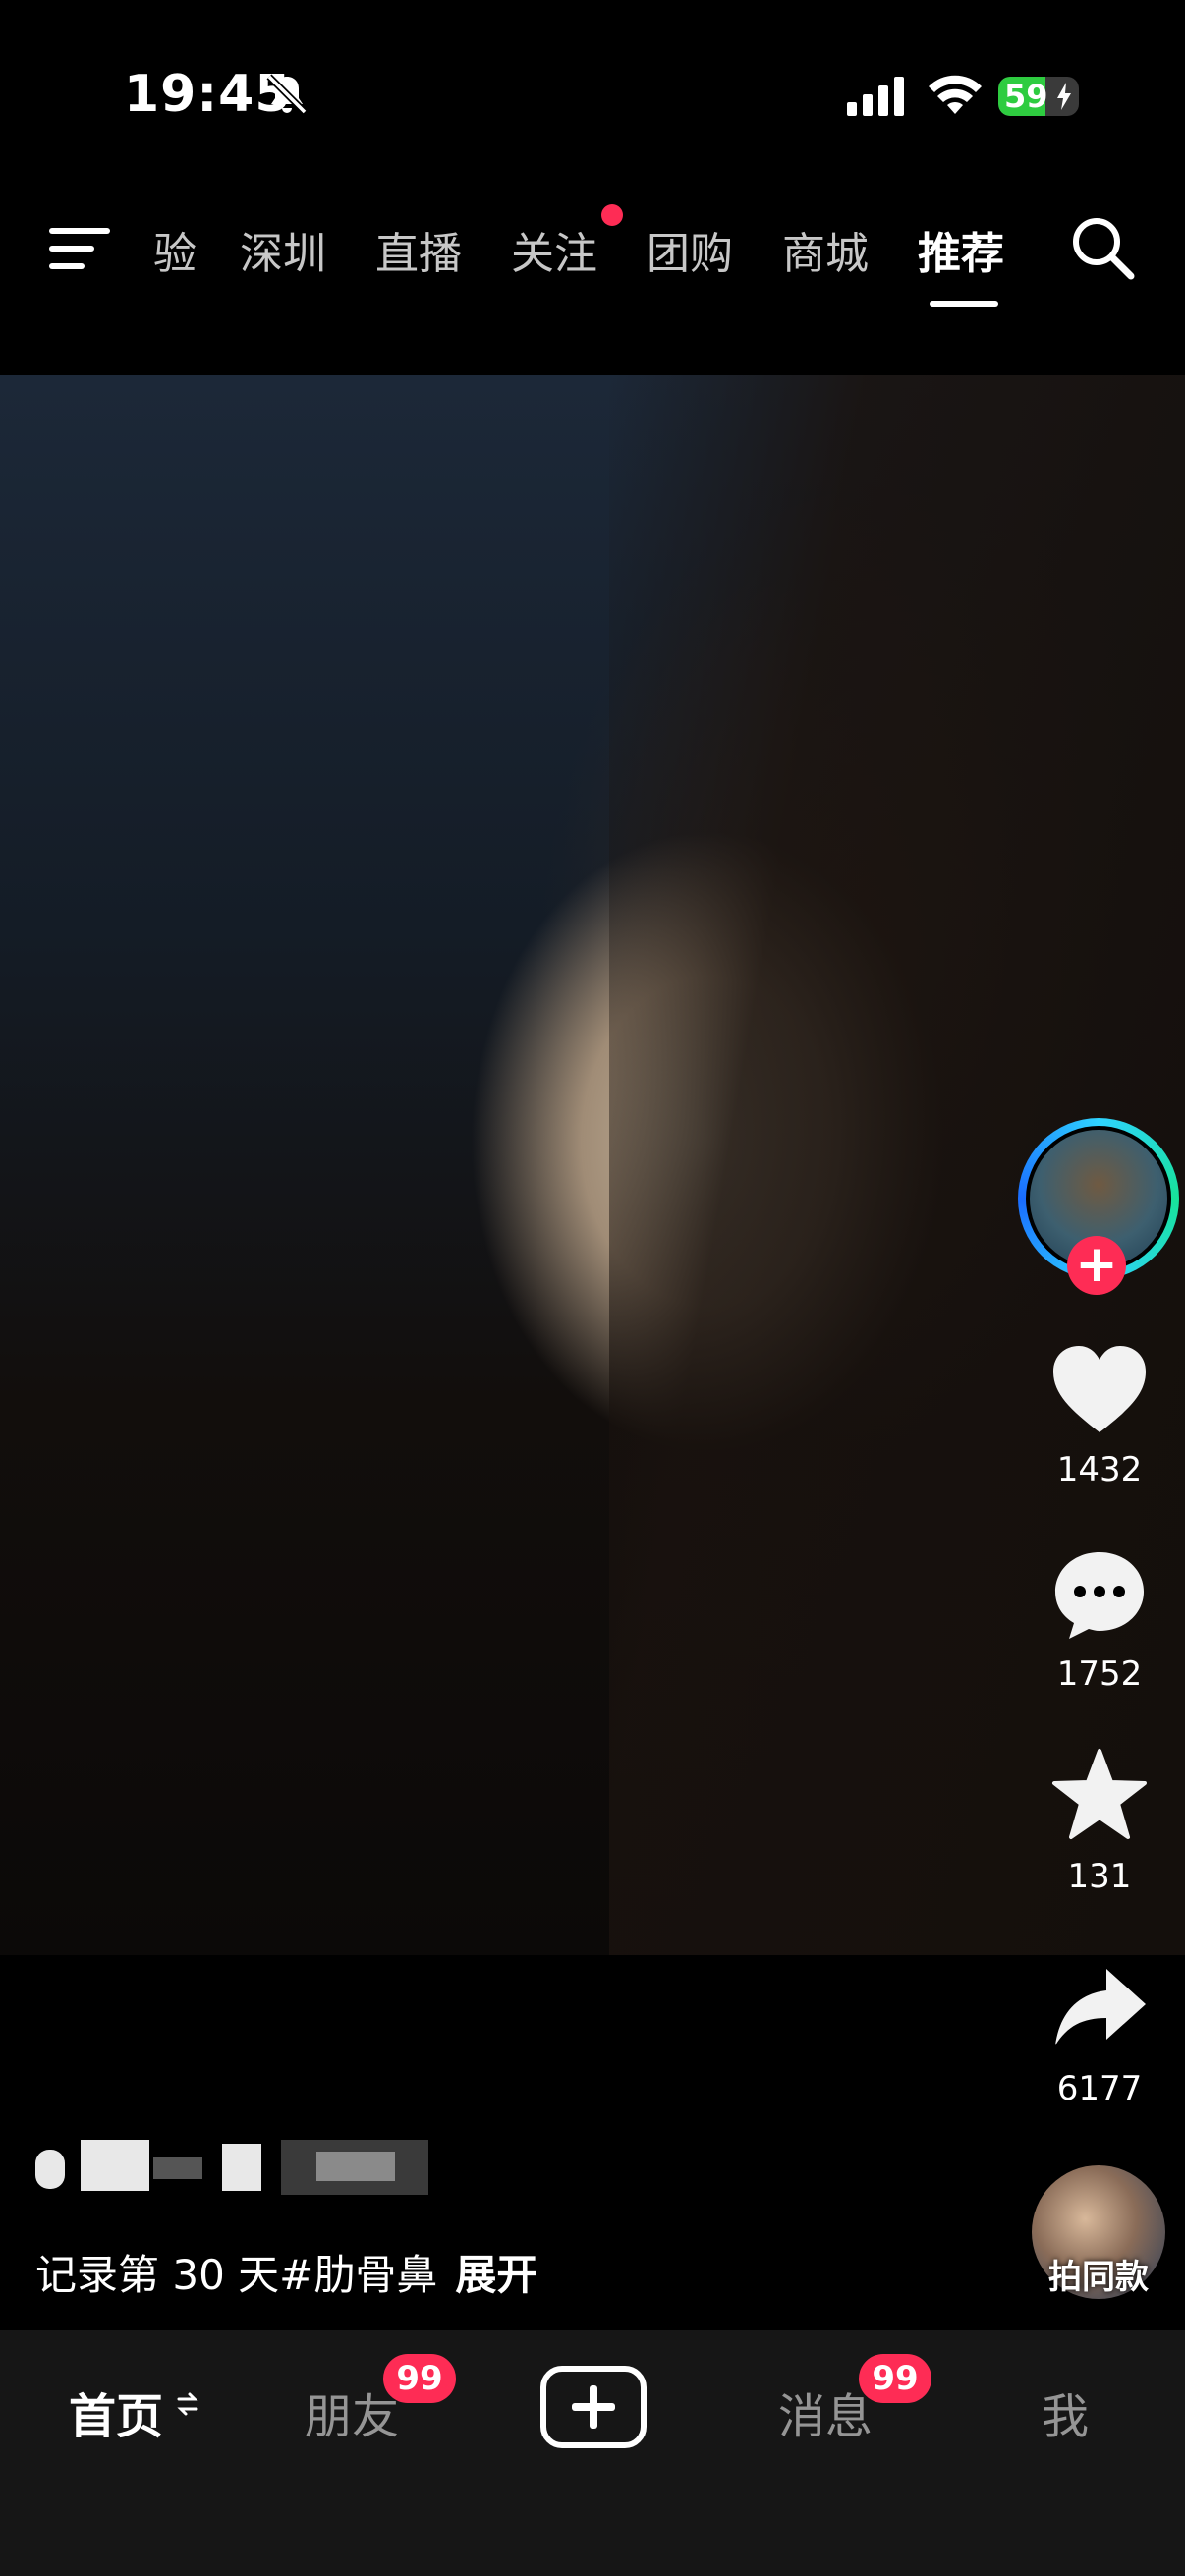 This screenshot has height=2576, width=1185. I want to click on comment-icon, so click(1100, 1593).